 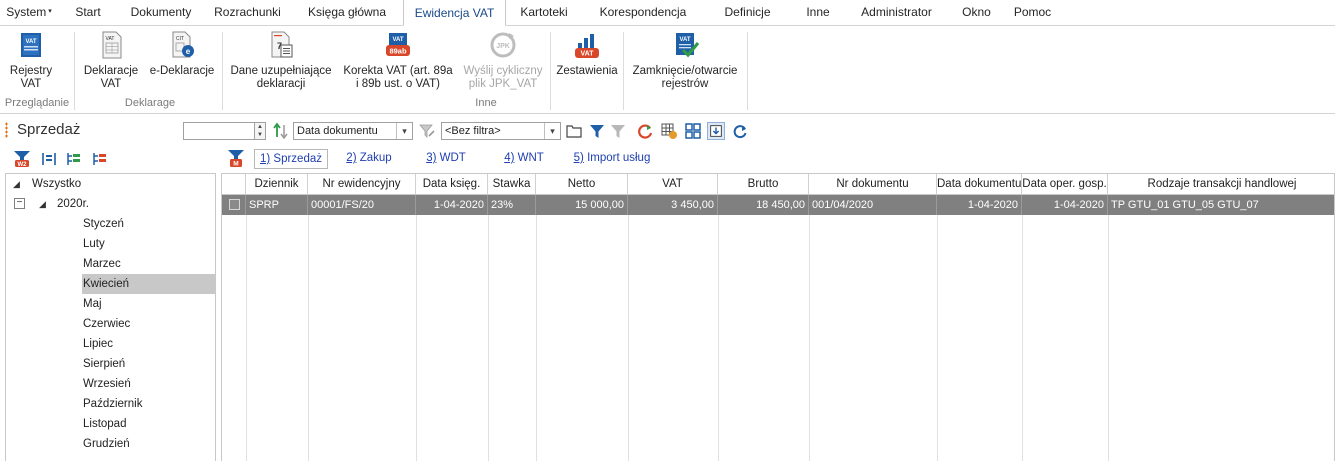 I want to click on menu-administrator: Administrator, so click(x=896, y=12).